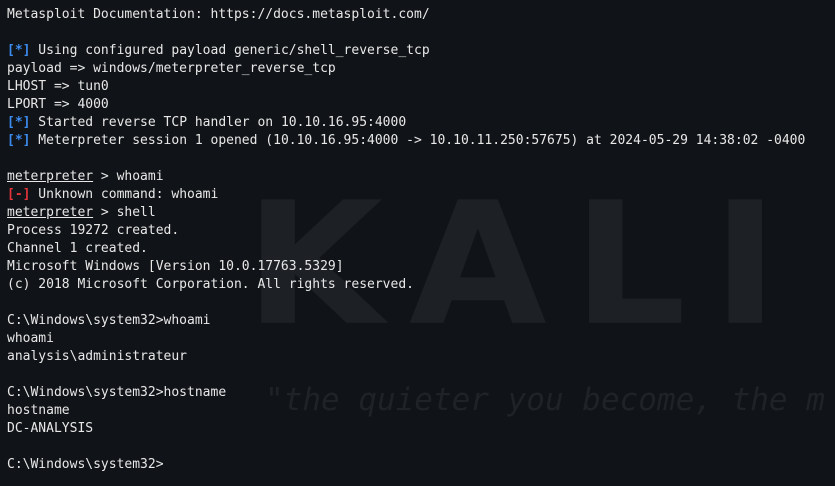 The image size is (835, 486). I want to click on command-text: > whoami, so click(128, 176).